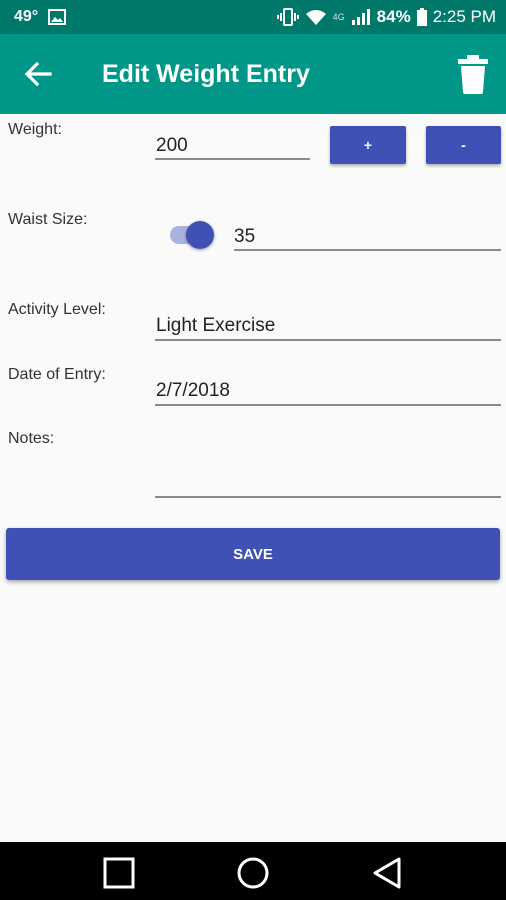 The image size is (506, 900). I want to click on weight-input: 200, so click(172, 146).